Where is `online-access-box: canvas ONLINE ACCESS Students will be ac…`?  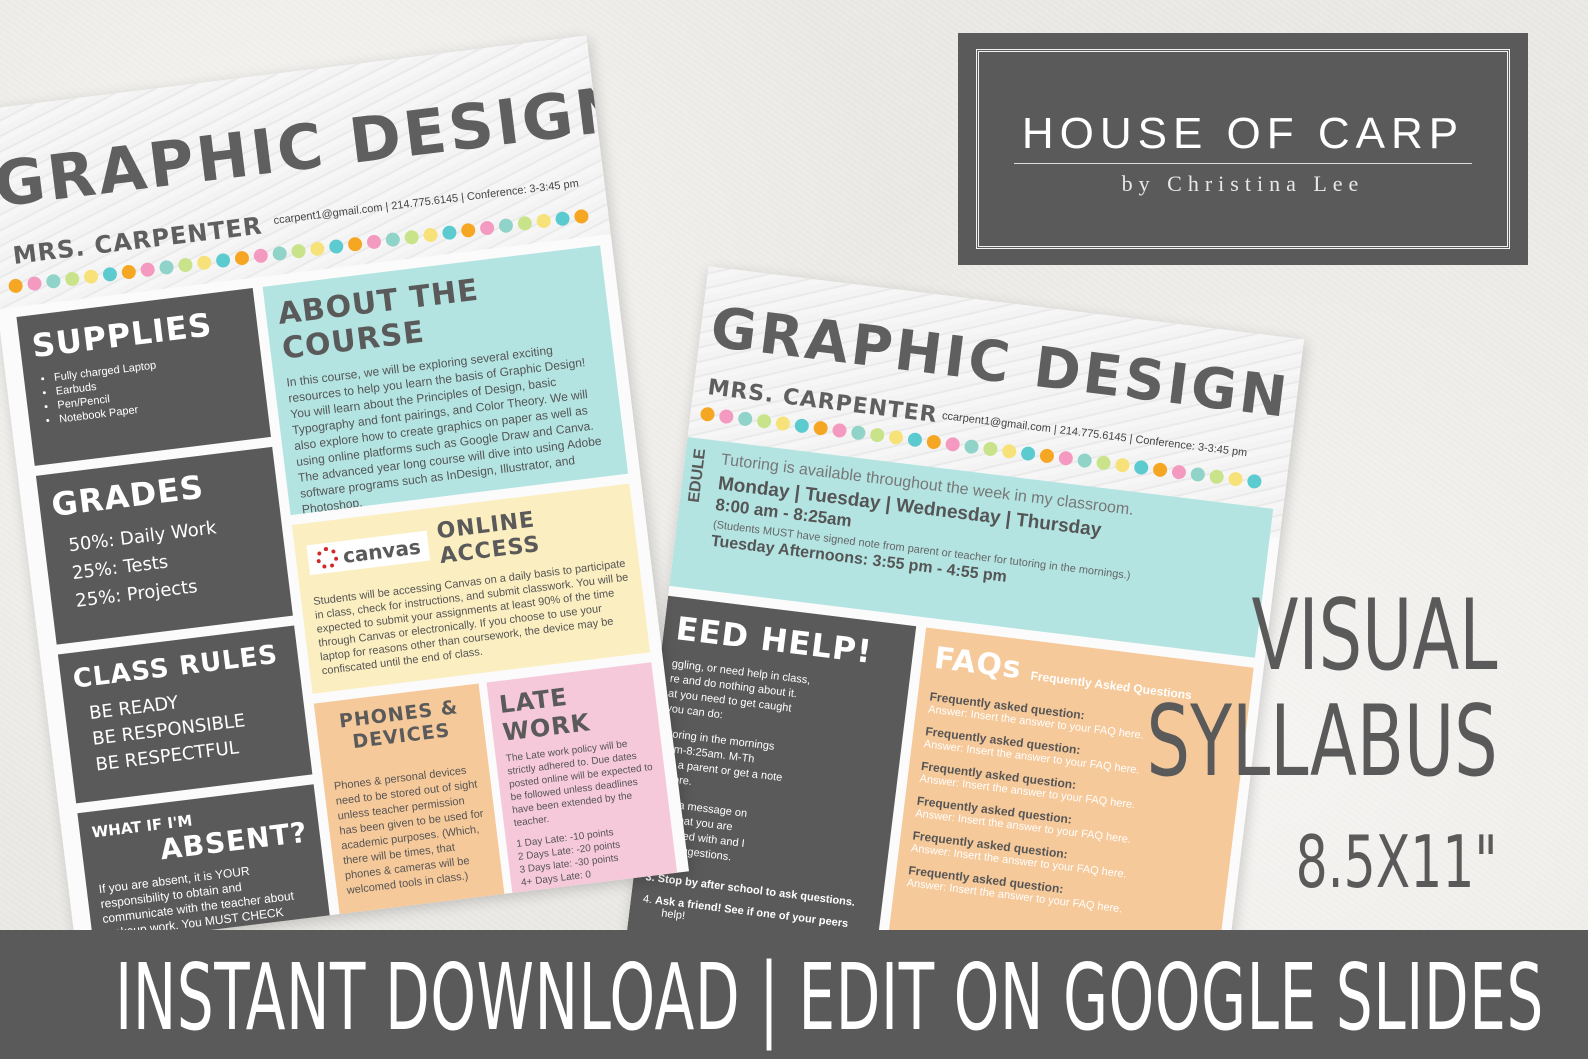 online-access-box: canvas ONLINE ACCESS Students will be ac… is located at coordinates (471, 588).